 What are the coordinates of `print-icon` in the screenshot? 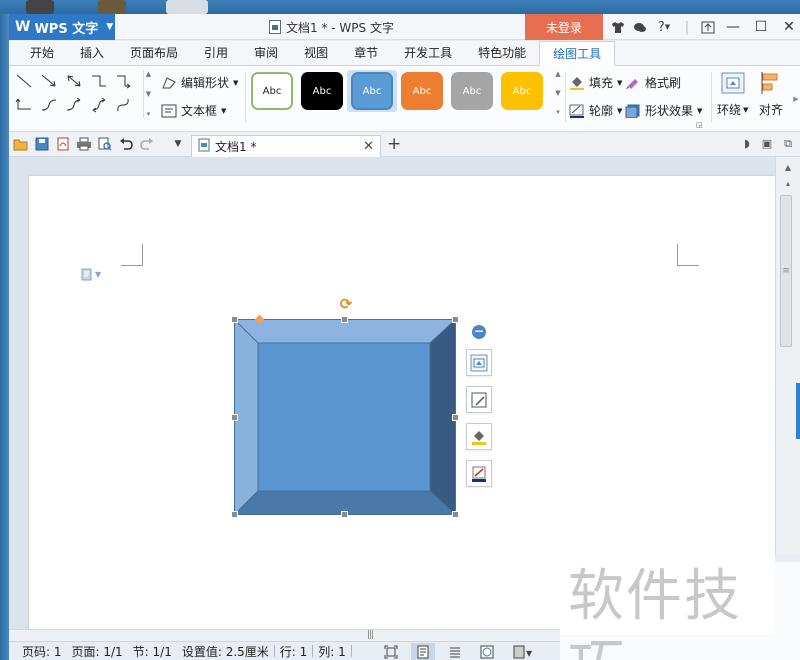 It's located at (84, 144).